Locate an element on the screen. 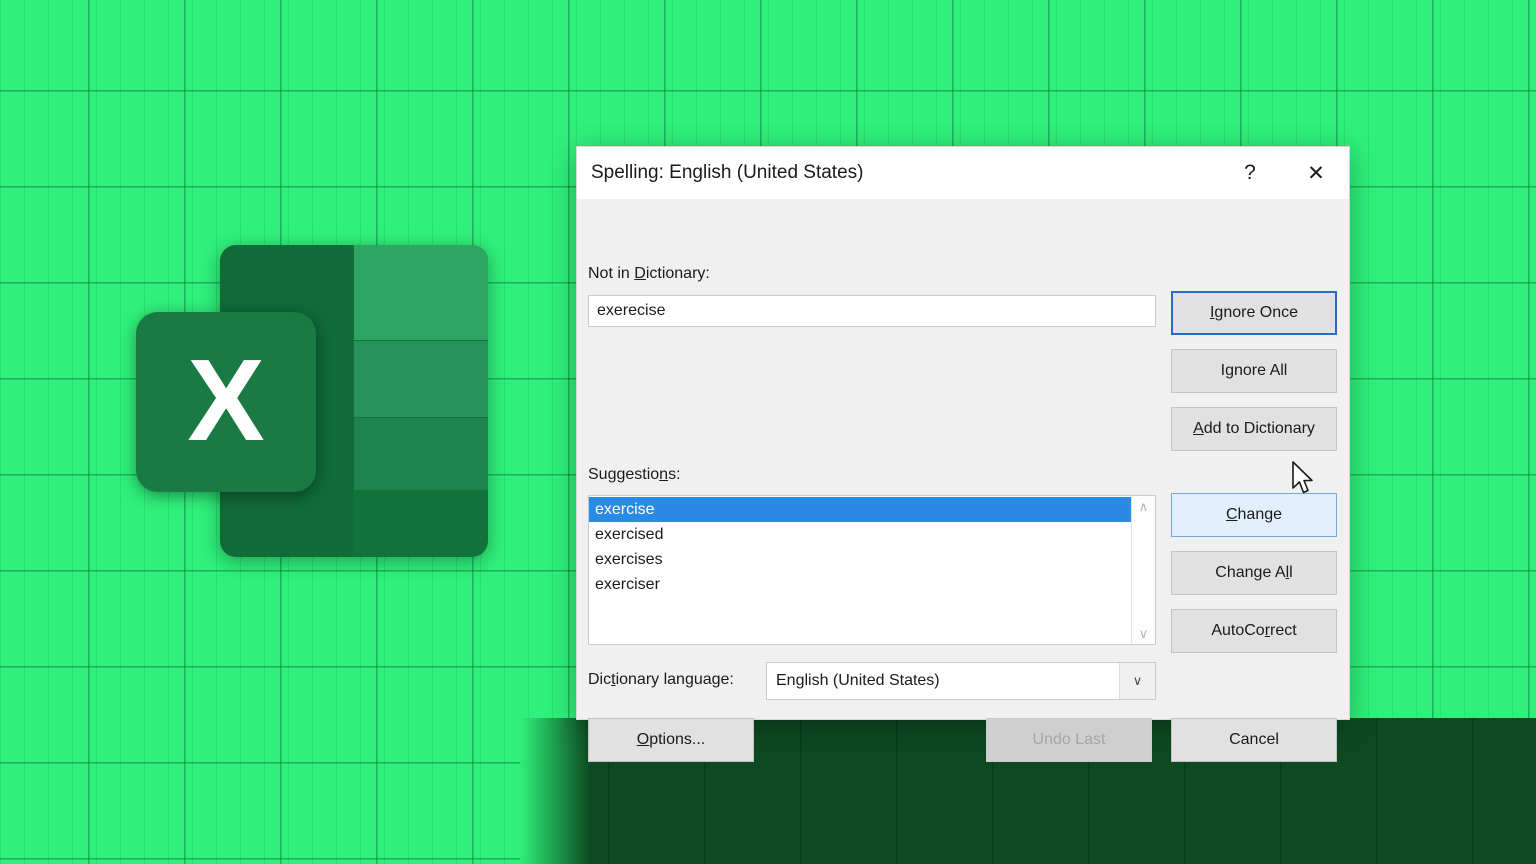 The width and height of the screenshot is (1536, 864). excel-logo-letter: X is located at coordinates (226, 400).